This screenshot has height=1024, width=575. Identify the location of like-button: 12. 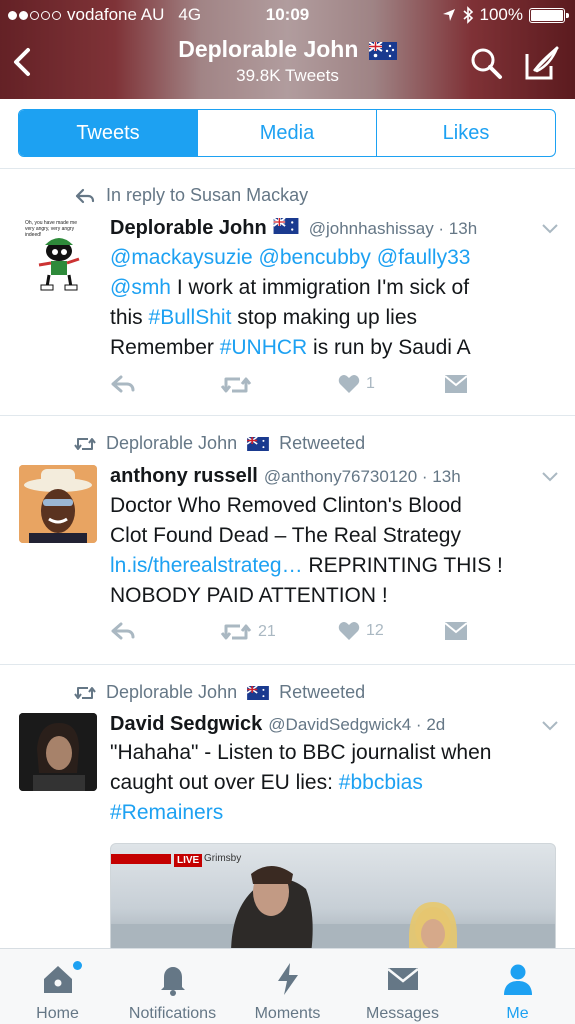
(361, 631).